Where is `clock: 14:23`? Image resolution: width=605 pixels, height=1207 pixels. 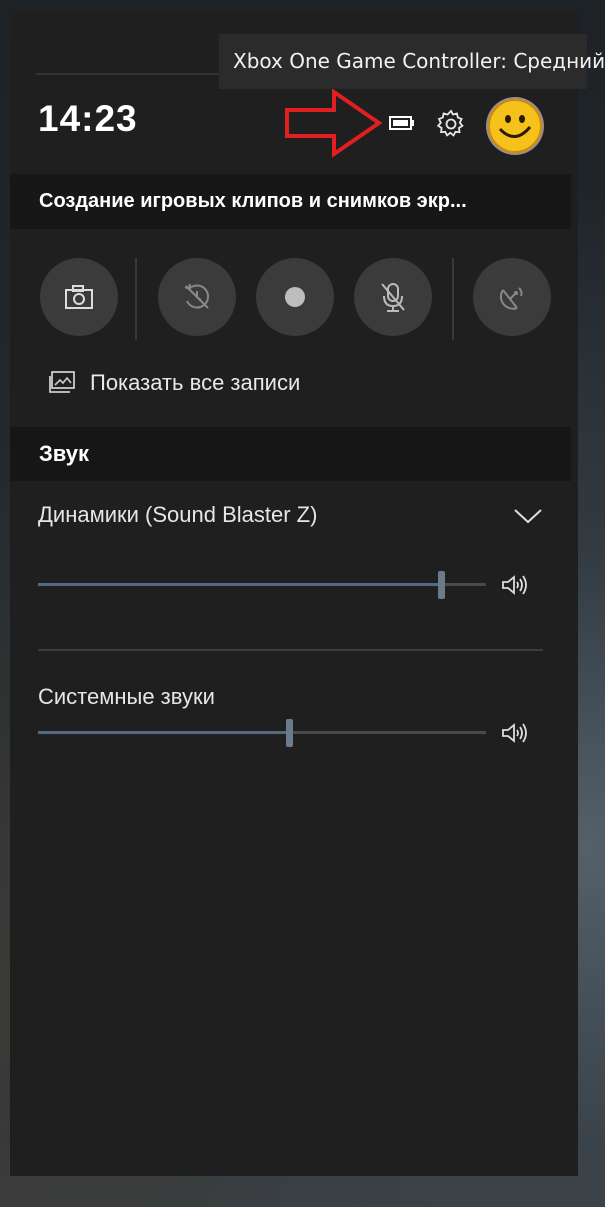
clock: 14:23 is located at coordinates (88, 118).